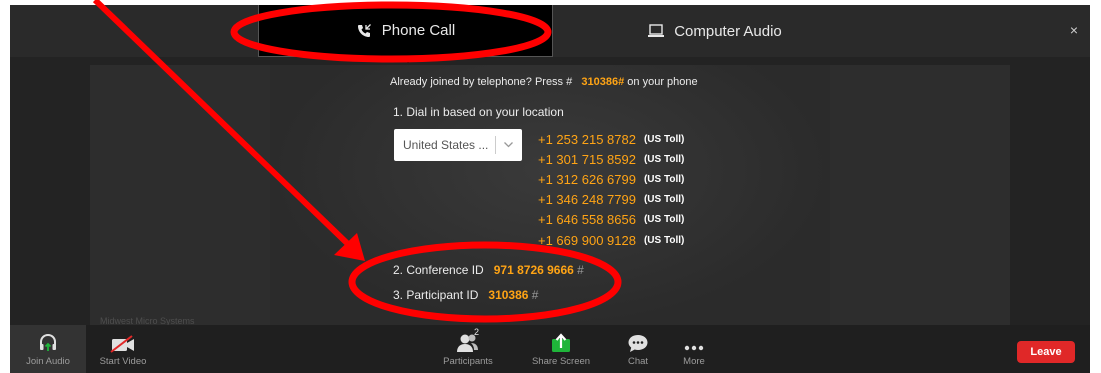 This screenshot has width=1101, height=373. I want to click on join-audio-label: Join Audio, so click(48, 361).